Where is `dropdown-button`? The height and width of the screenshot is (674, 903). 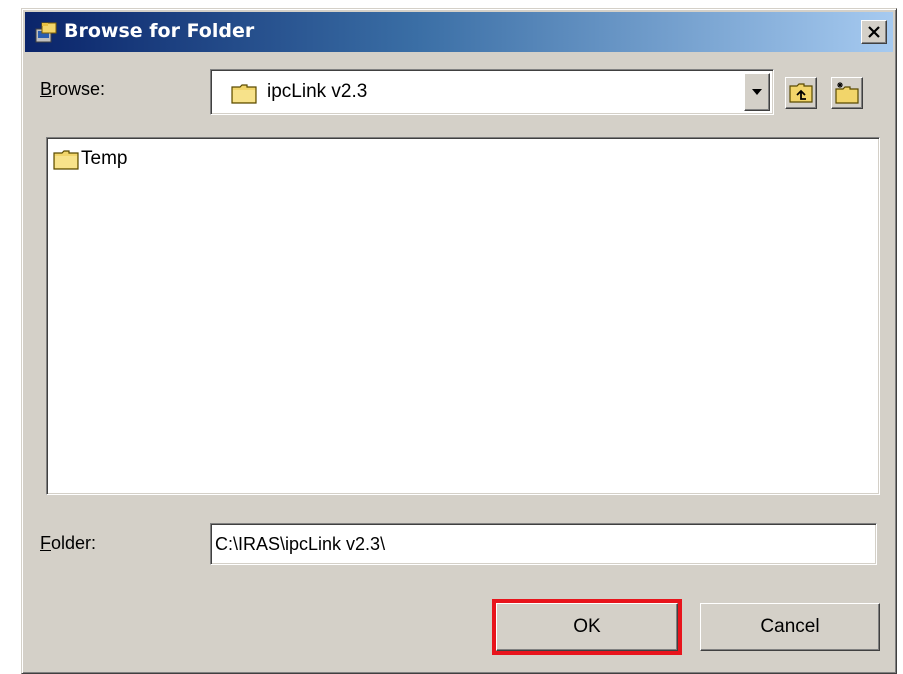
dropdown-button is located at coordinates (757, 92).